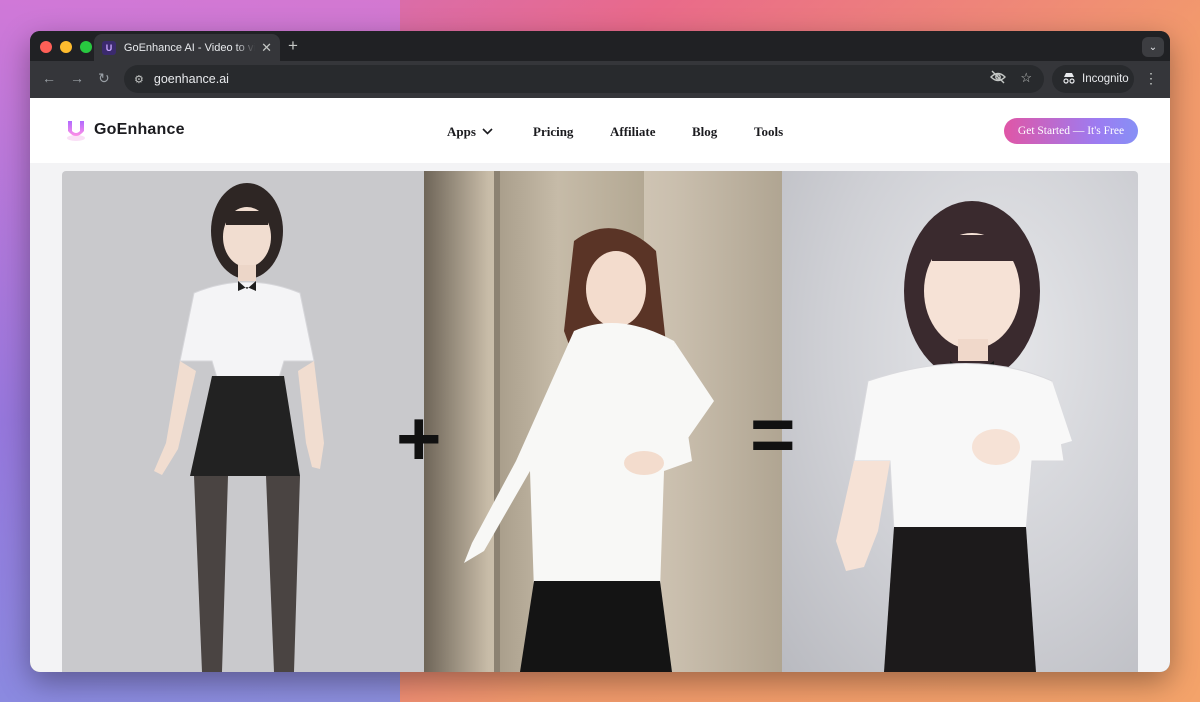 The height and width of the screenshot is (702, 1200). What do you see at coordinates (1026, 78) in the screenshot?
I see `bookmark-star-icon: ☆` at bounding box center [1026, 78].